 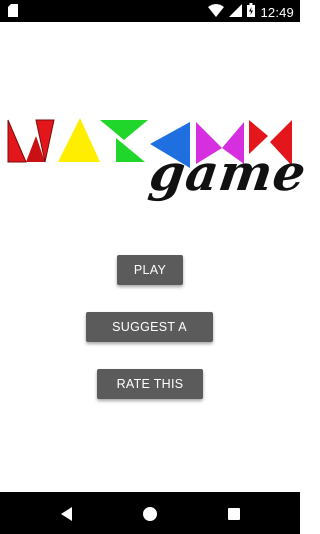 What do you see at coordinates (67, 514) in the screenshot?
I see `back-icon` at bounding box center [67, 514].